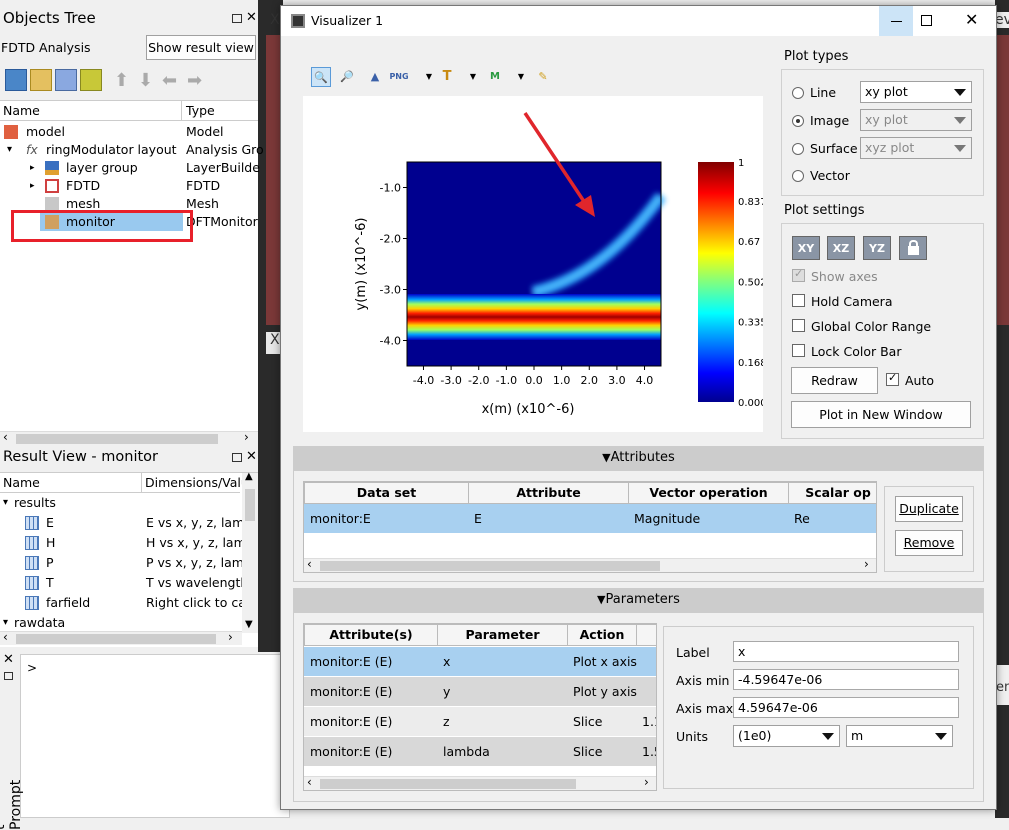 The image size is (1009, 830). I want to click on auto-checkbox: ✓, so click(892, 378).